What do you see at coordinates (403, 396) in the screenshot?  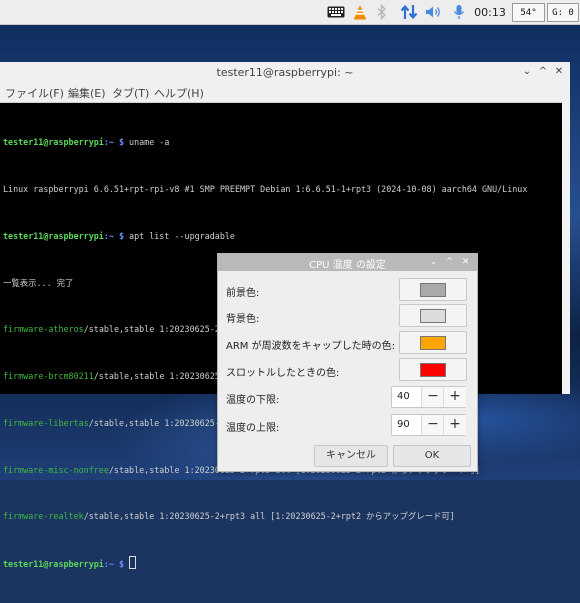 I see `lower-limit-value: 40` at bounding box center [403, 396].